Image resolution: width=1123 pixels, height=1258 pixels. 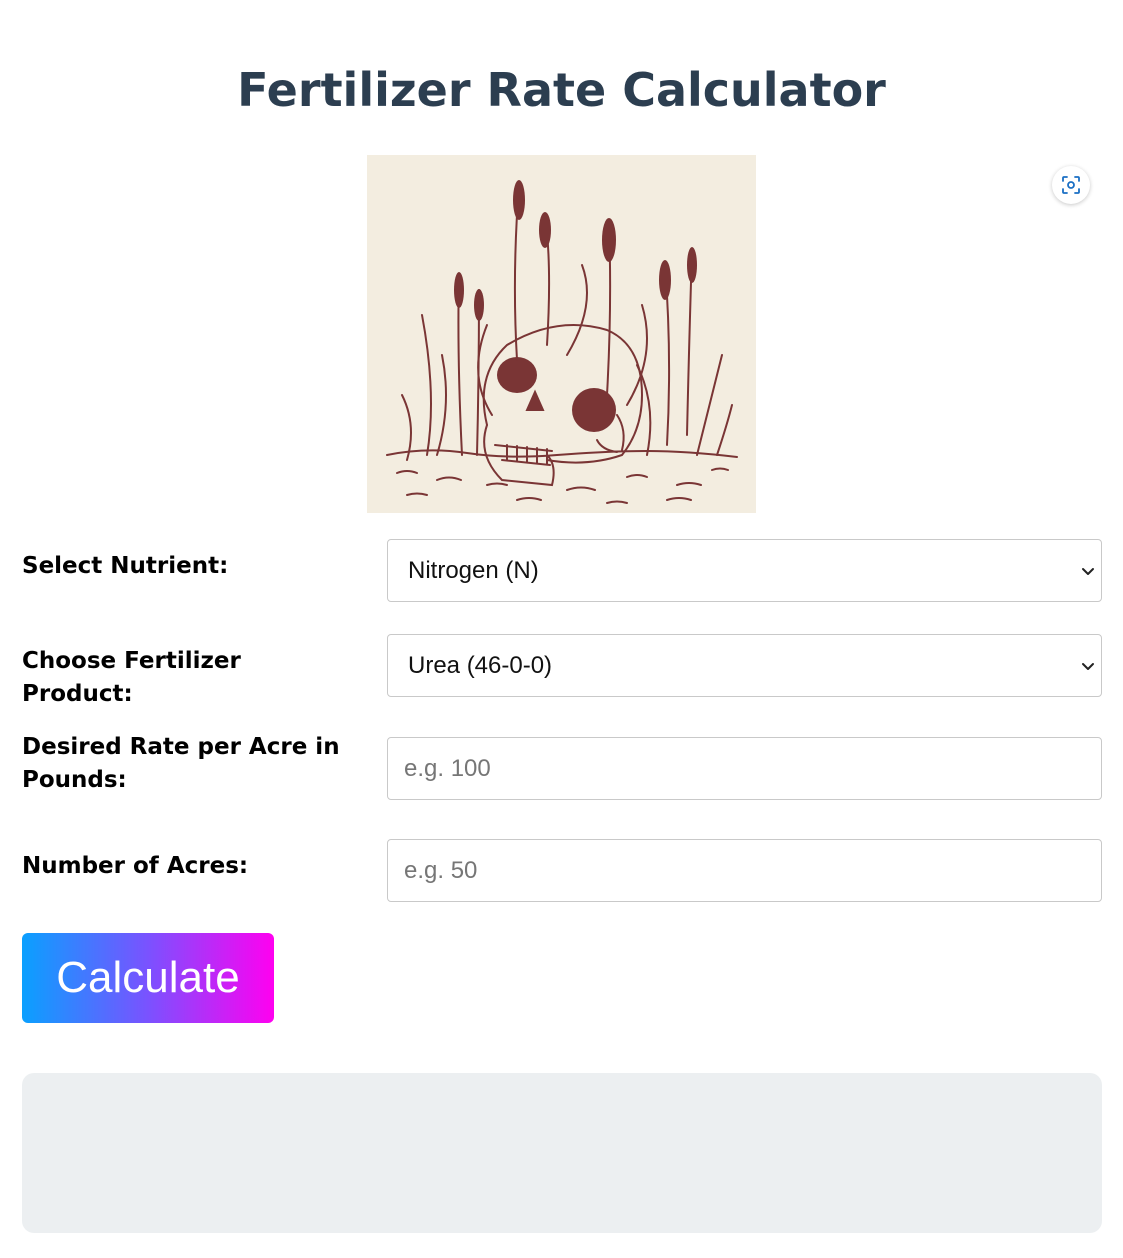 I want to click on page-title: Fertilizer Rate Calculator, so click(x=561, y=90).